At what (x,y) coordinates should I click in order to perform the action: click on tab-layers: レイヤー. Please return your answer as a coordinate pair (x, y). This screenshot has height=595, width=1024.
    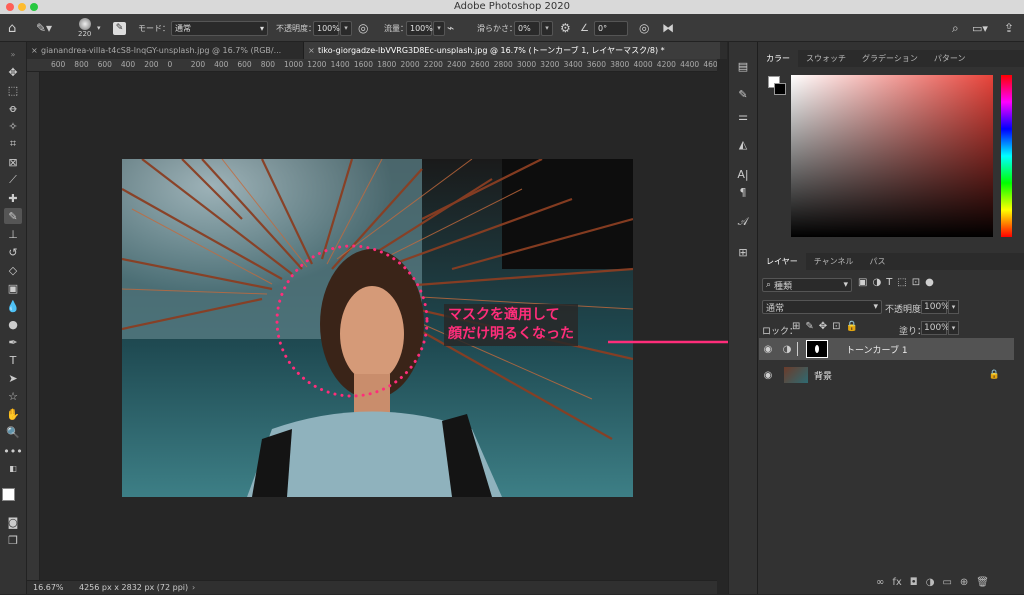
    Looking at the image, I should click on (782, 261).